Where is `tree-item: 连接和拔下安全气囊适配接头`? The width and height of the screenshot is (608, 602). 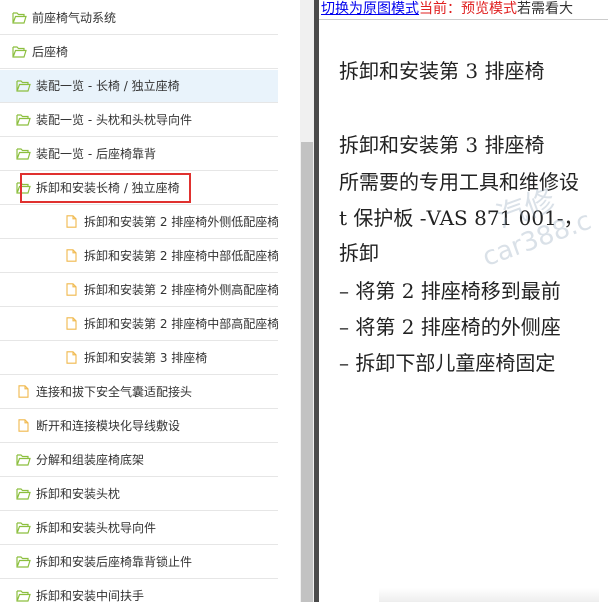 tree-item: 连接和拔下安全气囊适配接头 is located at coordinates (139, 392).